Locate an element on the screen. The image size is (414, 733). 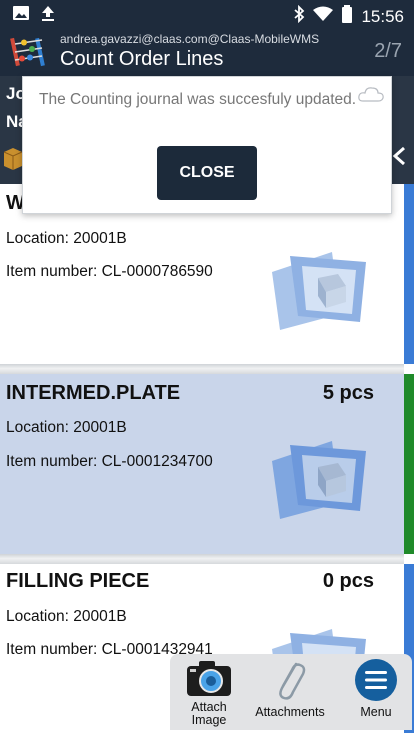
item-name: FILLING PIECE is located at coordinates (78, 581).